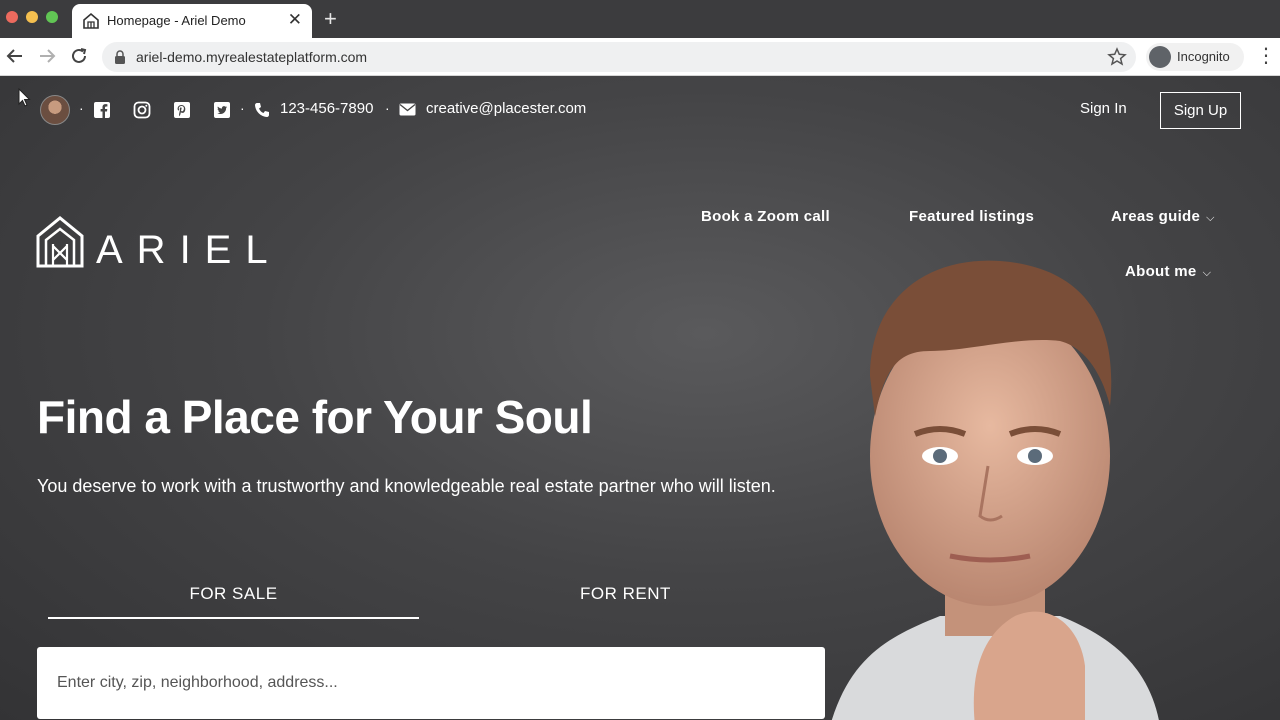 The height and width of the screenshot is (720, 1280). What do you see at coordinates (295, 20) in the screenshot?
I see `close-tab-icon: ✕` at bounding box center [295, 20].